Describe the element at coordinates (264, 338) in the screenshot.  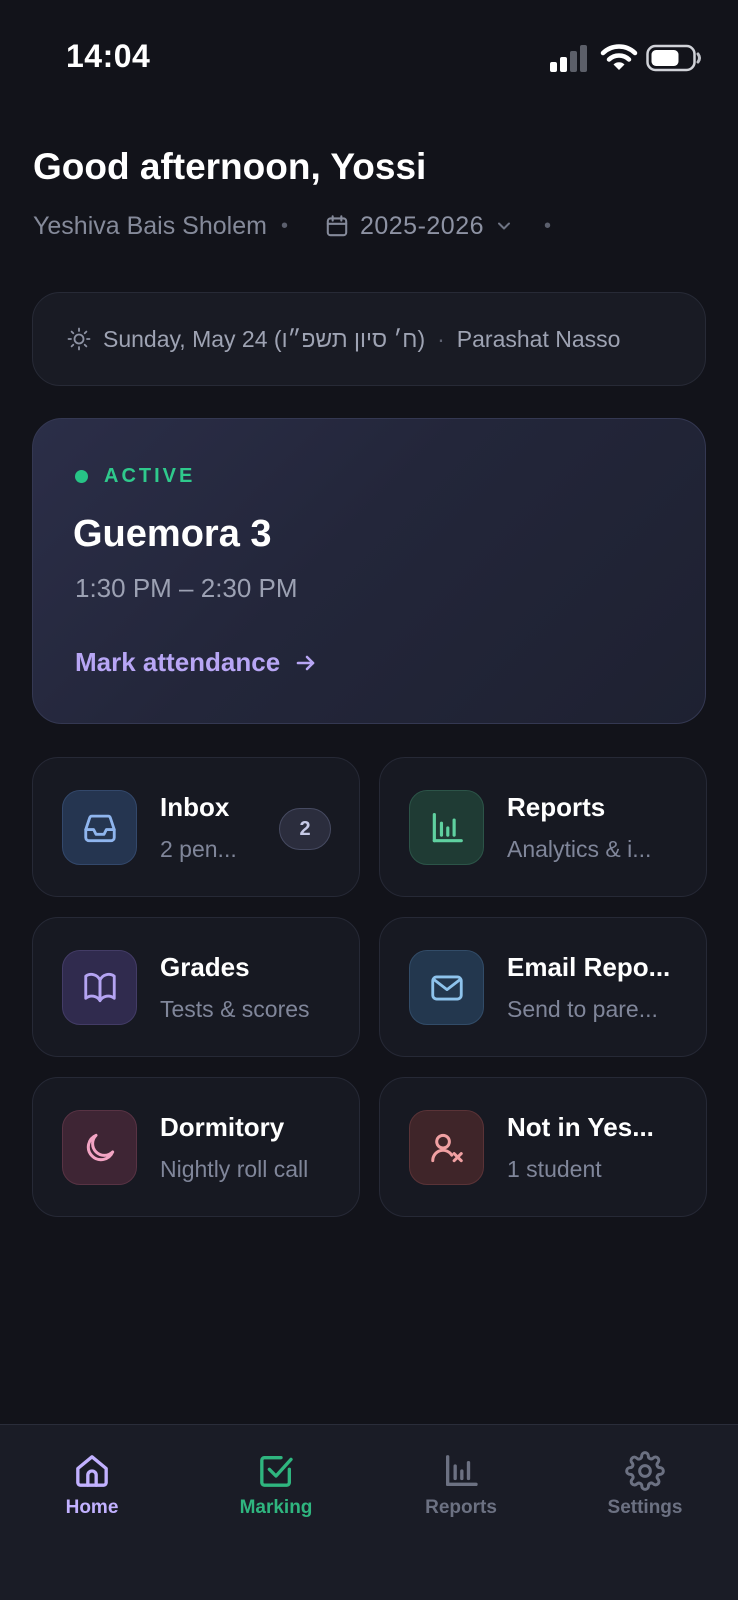
I see `date-text: Sunday, May 24 (ח׳ סיון תשפ״ו)` at that location.